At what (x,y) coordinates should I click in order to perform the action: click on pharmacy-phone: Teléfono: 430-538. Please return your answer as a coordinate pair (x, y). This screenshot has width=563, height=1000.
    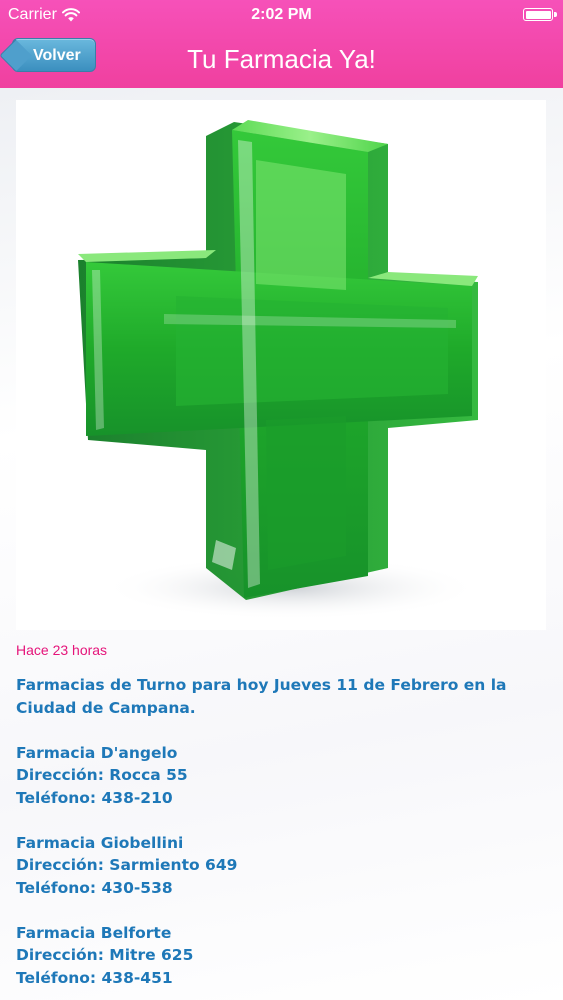
    Looking at the image, I should click on (94, 887).